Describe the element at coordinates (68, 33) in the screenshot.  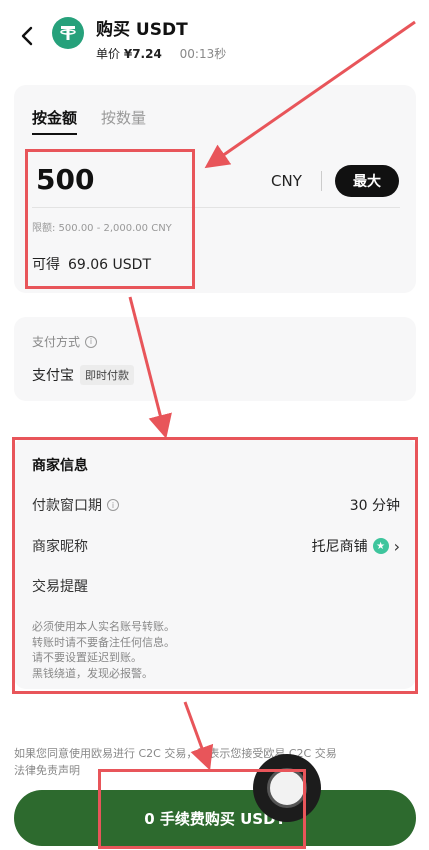
I see `tether-logo-icon` at that location.